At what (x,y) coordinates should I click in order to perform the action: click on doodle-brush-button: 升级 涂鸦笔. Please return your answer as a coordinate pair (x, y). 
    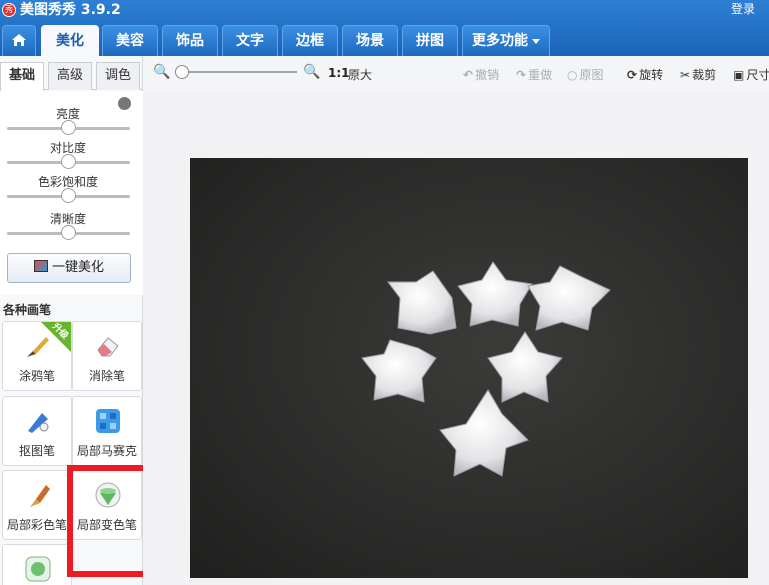
    Looking at the image, I should click on (37, 356).